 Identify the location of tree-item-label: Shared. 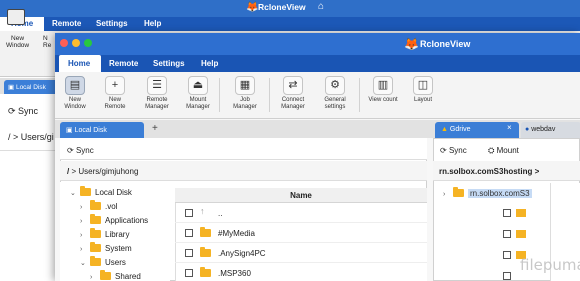
(128, 276).